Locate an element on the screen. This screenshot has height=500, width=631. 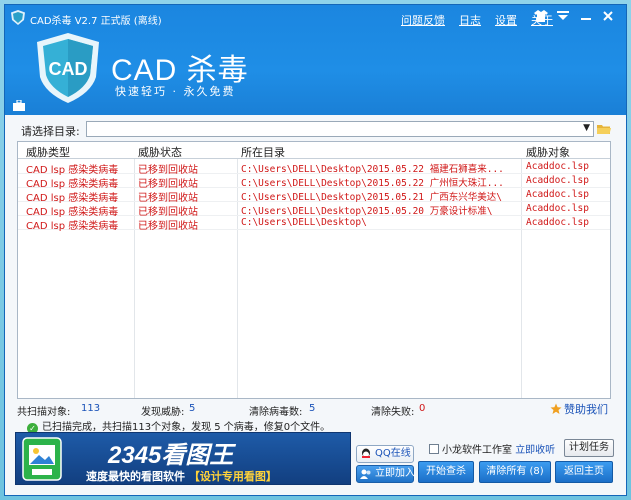
threat-type: CAD lsp 感染类病毒 is located at coordinates (72, 226).